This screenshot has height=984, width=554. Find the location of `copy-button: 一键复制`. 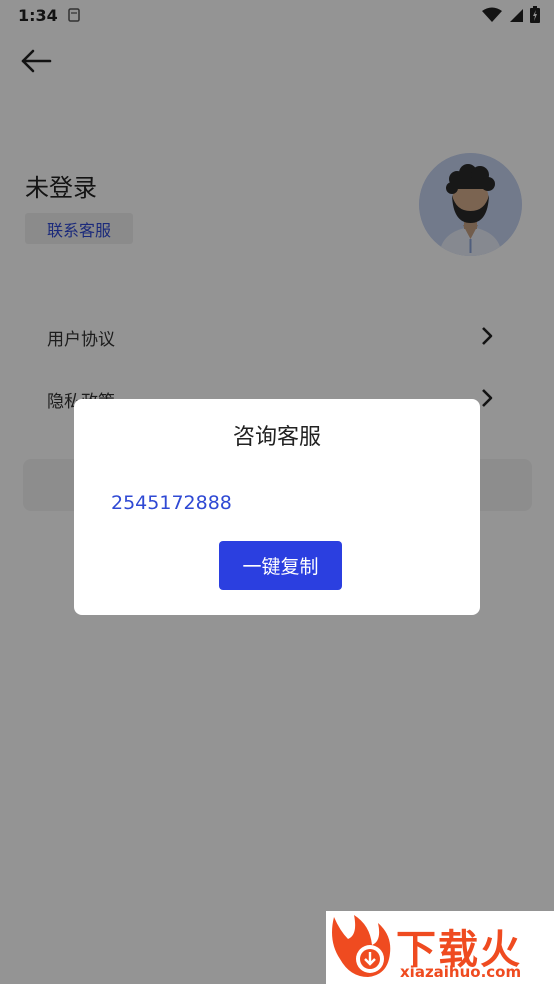

copy-button: 一键复制 is located at coordinates (280, 565).